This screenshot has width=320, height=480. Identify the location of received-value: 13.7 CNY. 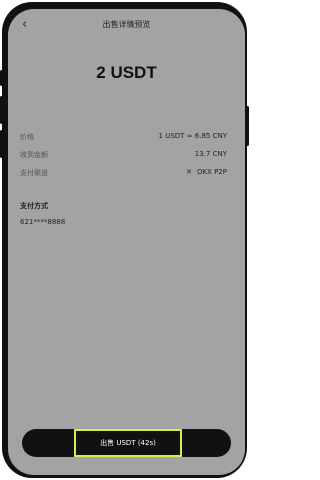
(210, 154).